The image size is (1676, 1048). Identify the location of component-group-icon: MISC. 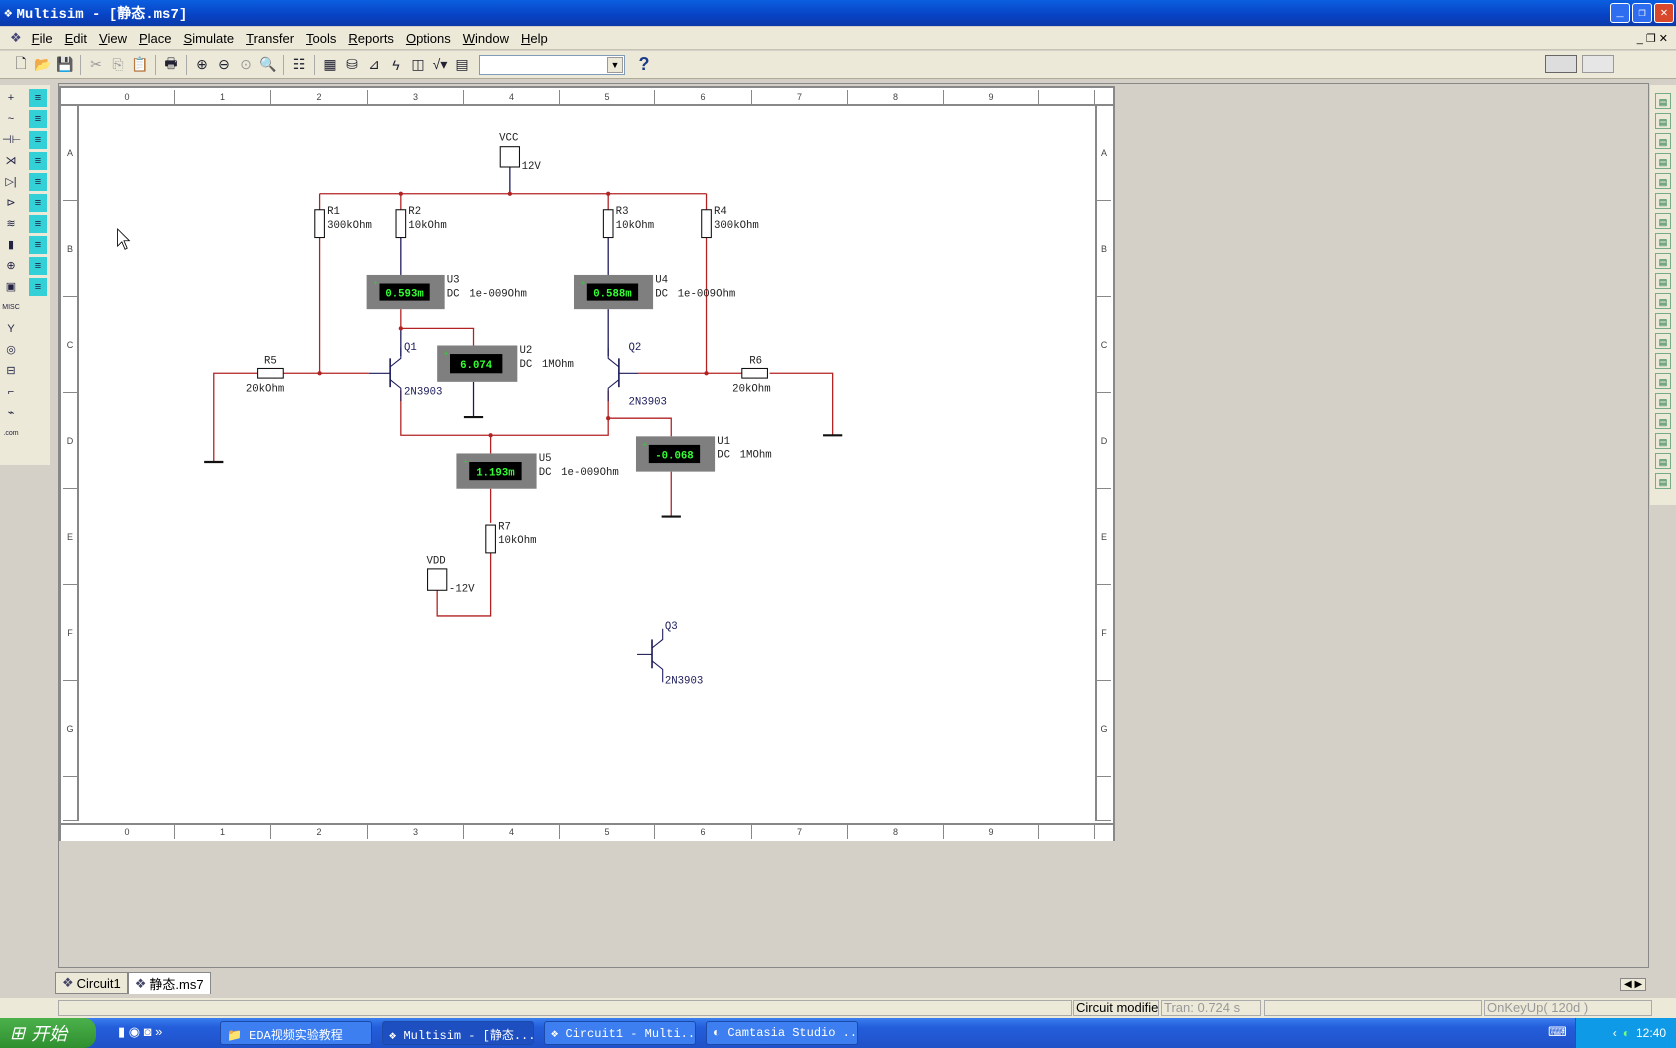
(11, 308).